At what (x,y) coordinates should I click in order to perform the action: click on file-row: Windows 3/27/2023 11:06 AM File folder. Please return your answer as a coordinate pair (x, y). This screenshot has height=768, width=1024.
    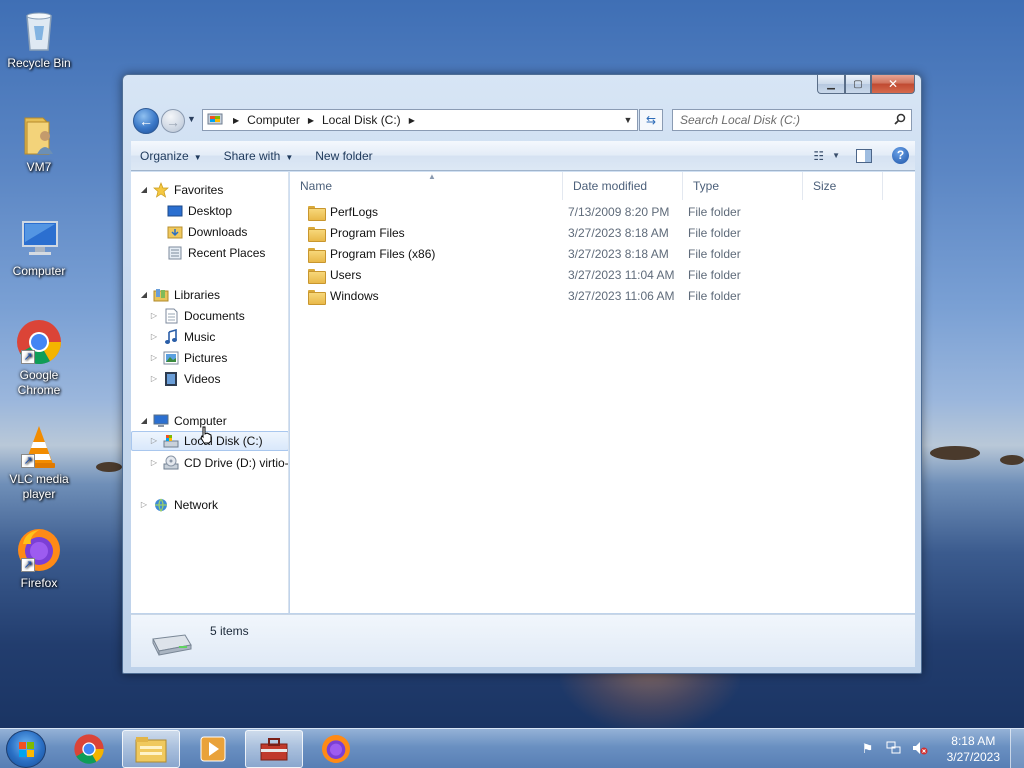
    Looking at the image, I should click on (602, 296).